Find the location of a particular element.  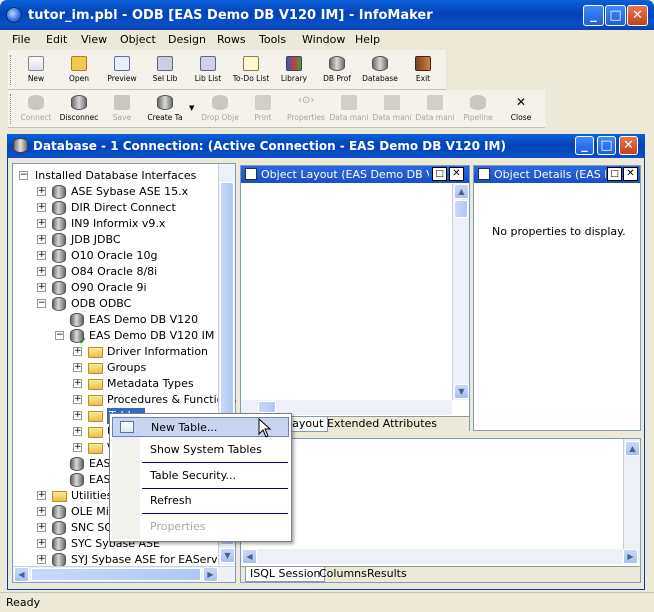

tree-horizontal-scrollbar: ◀ ▶ is located at coordinates (124, 574).